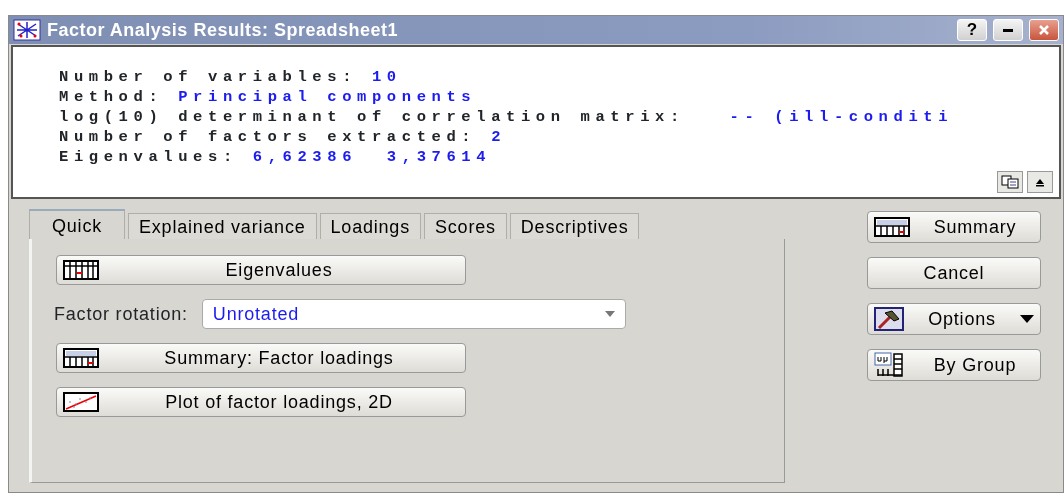 This screenshot has width=1064, height=493. What do you see at coordinates (222, 226) in the screenshot?
I see `tab: Explained variance` at bounding box center [222, 226].